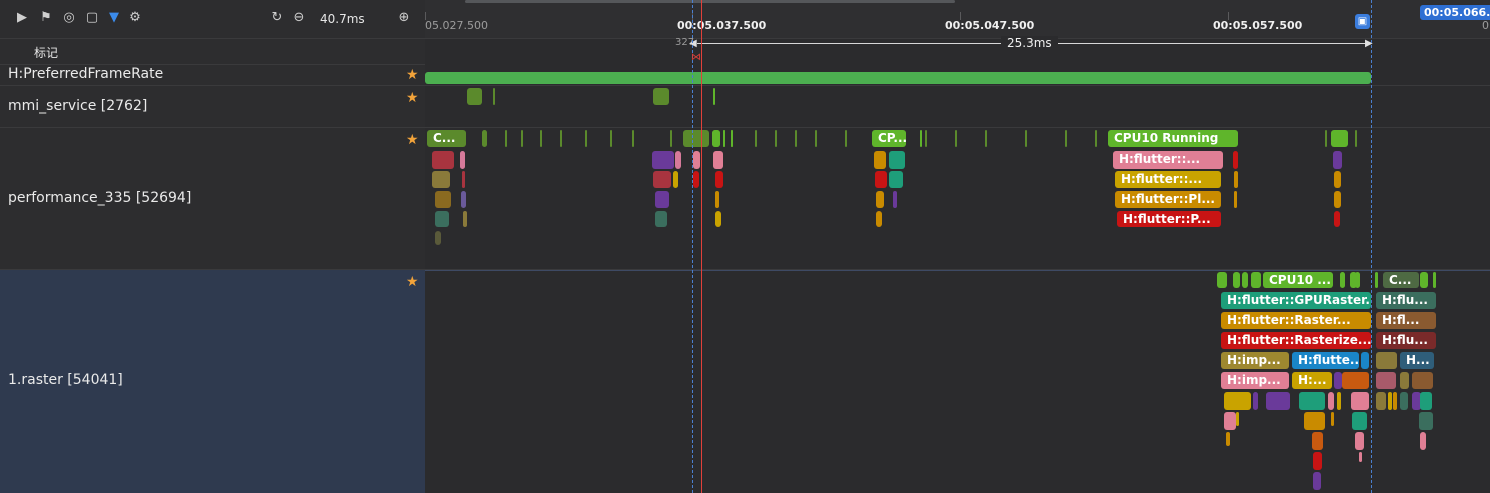  What do you see at coordinates (404, 18) in the screenshot?
I see `zoom-in-icon: ⊕` at bounding box center [404, 18].